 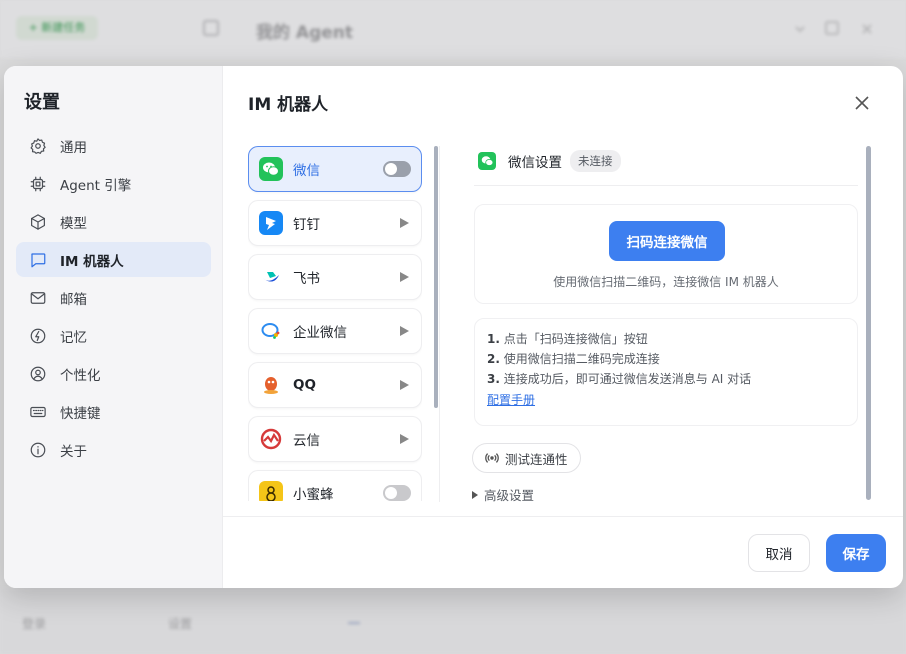 I want to click on step-item: 3. 连接成功后，即可通过微信发送消息与 AI 对话, so click(x=619, y=379).